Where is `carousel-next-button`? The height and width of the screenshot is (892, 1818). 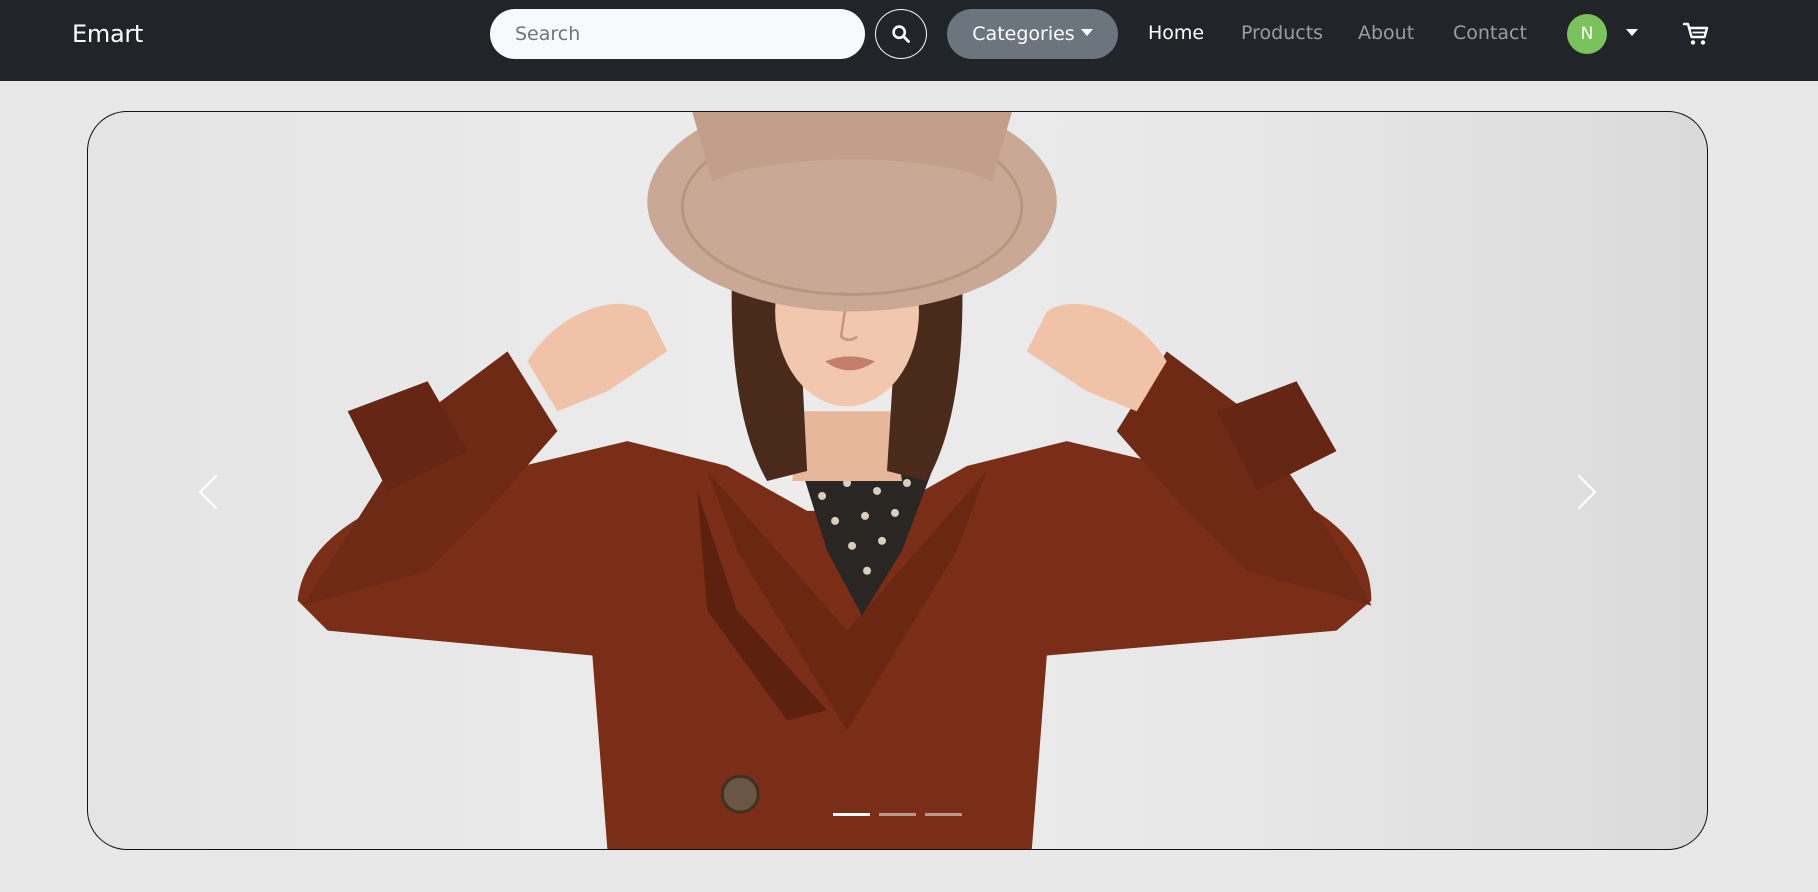 carousel-next-button is located at coordinates (1587, 492).